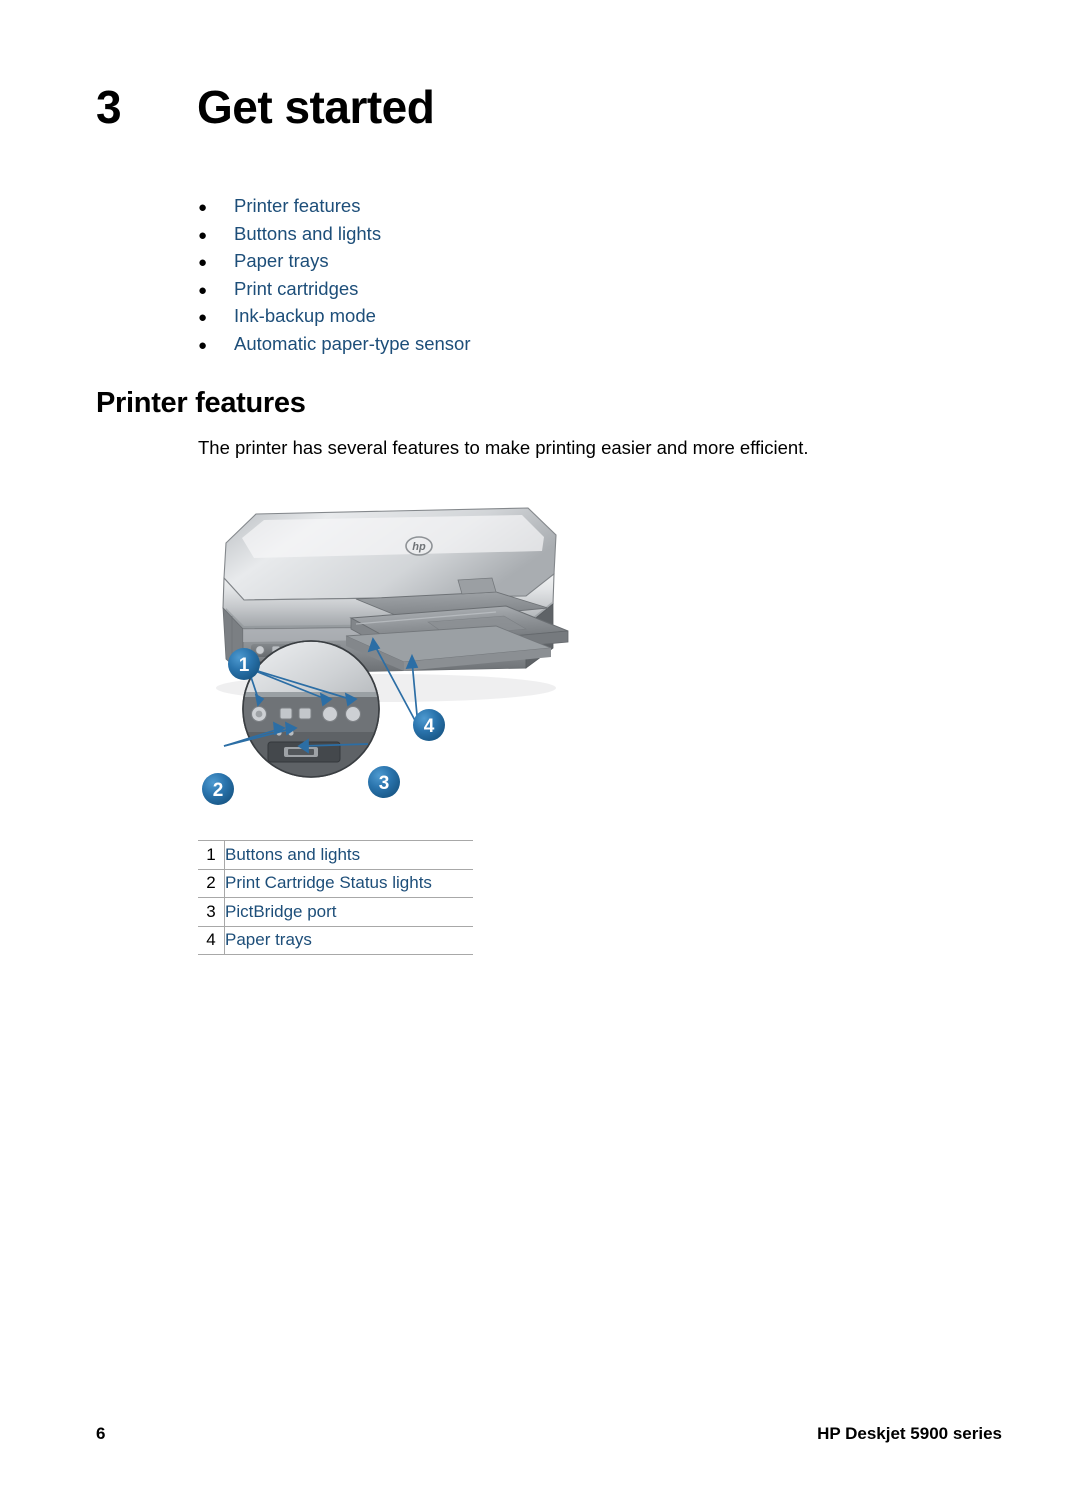  Describe the element at coordinates (352, 343) in the screenshot. I see `toc-item-label: Automatic paper-type sensor` at that location.